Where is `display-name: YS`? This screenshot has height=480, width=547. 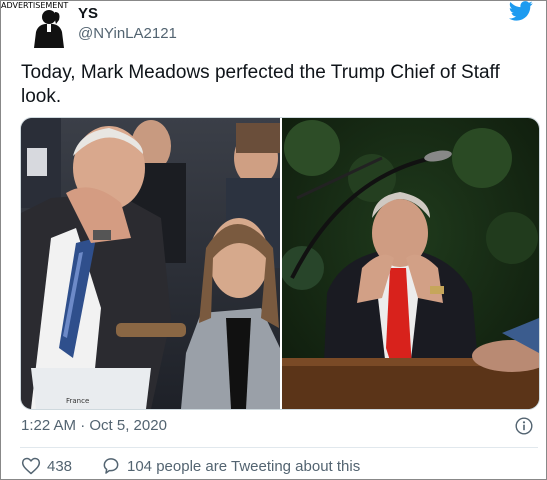
display-name: YS is located at coordinates (88, 13).